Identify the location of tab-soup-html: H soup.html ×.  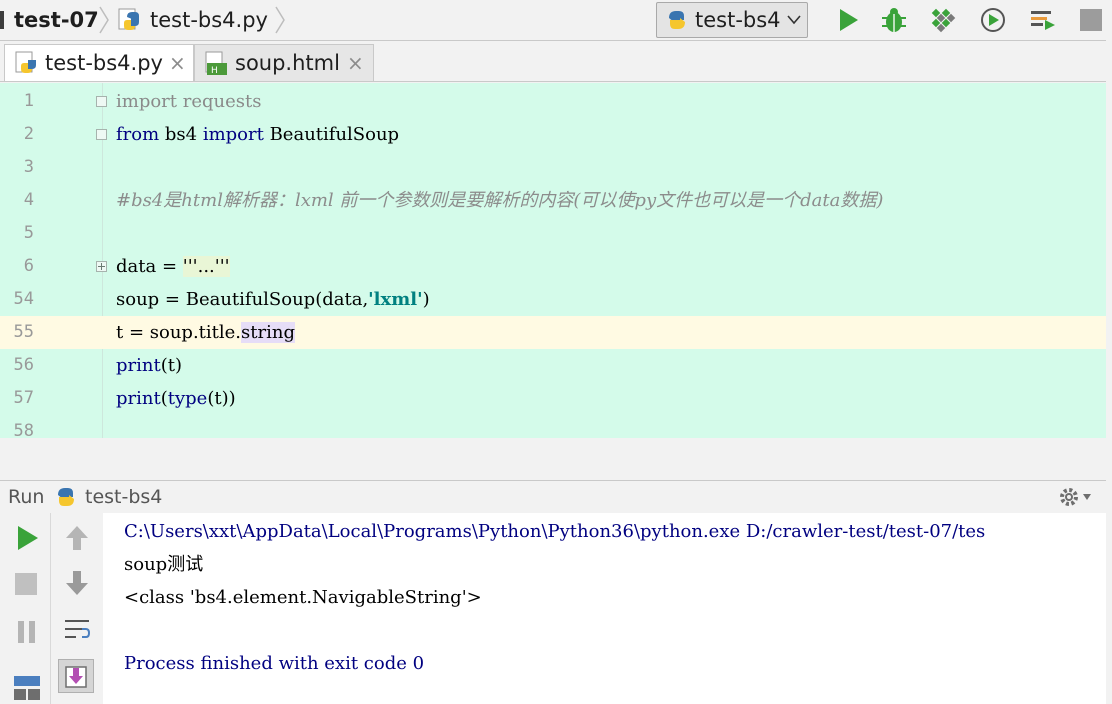
(284, 62).